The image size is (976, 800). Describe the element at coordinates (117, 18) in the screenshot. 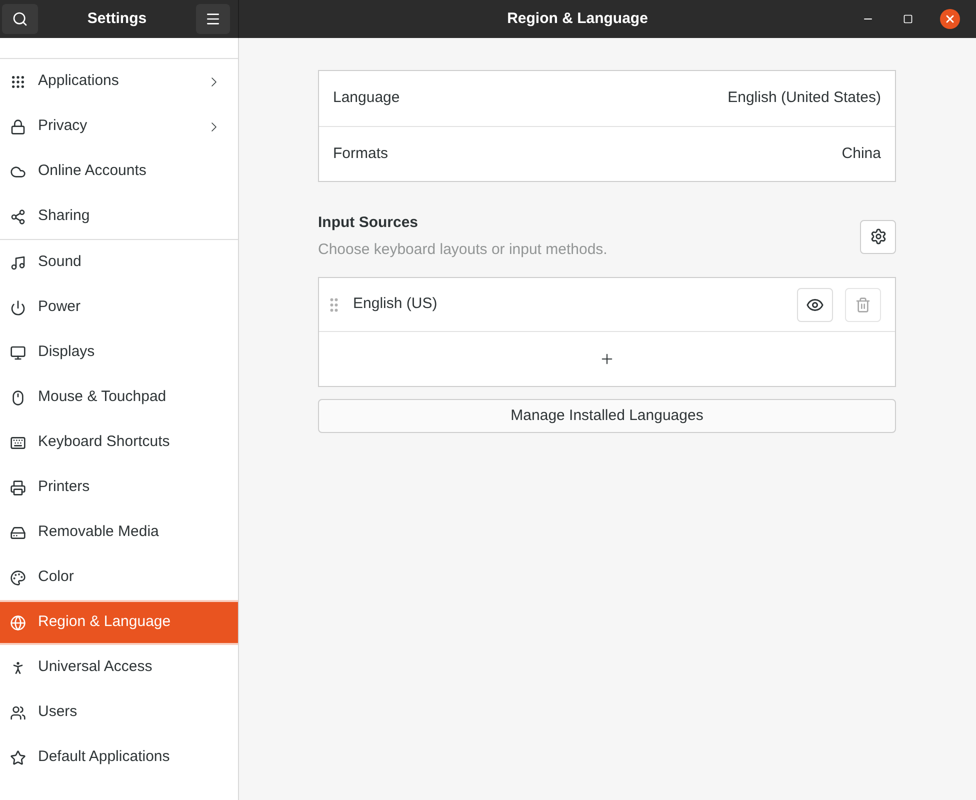

I see `sidebar-title: Settings` at that location.